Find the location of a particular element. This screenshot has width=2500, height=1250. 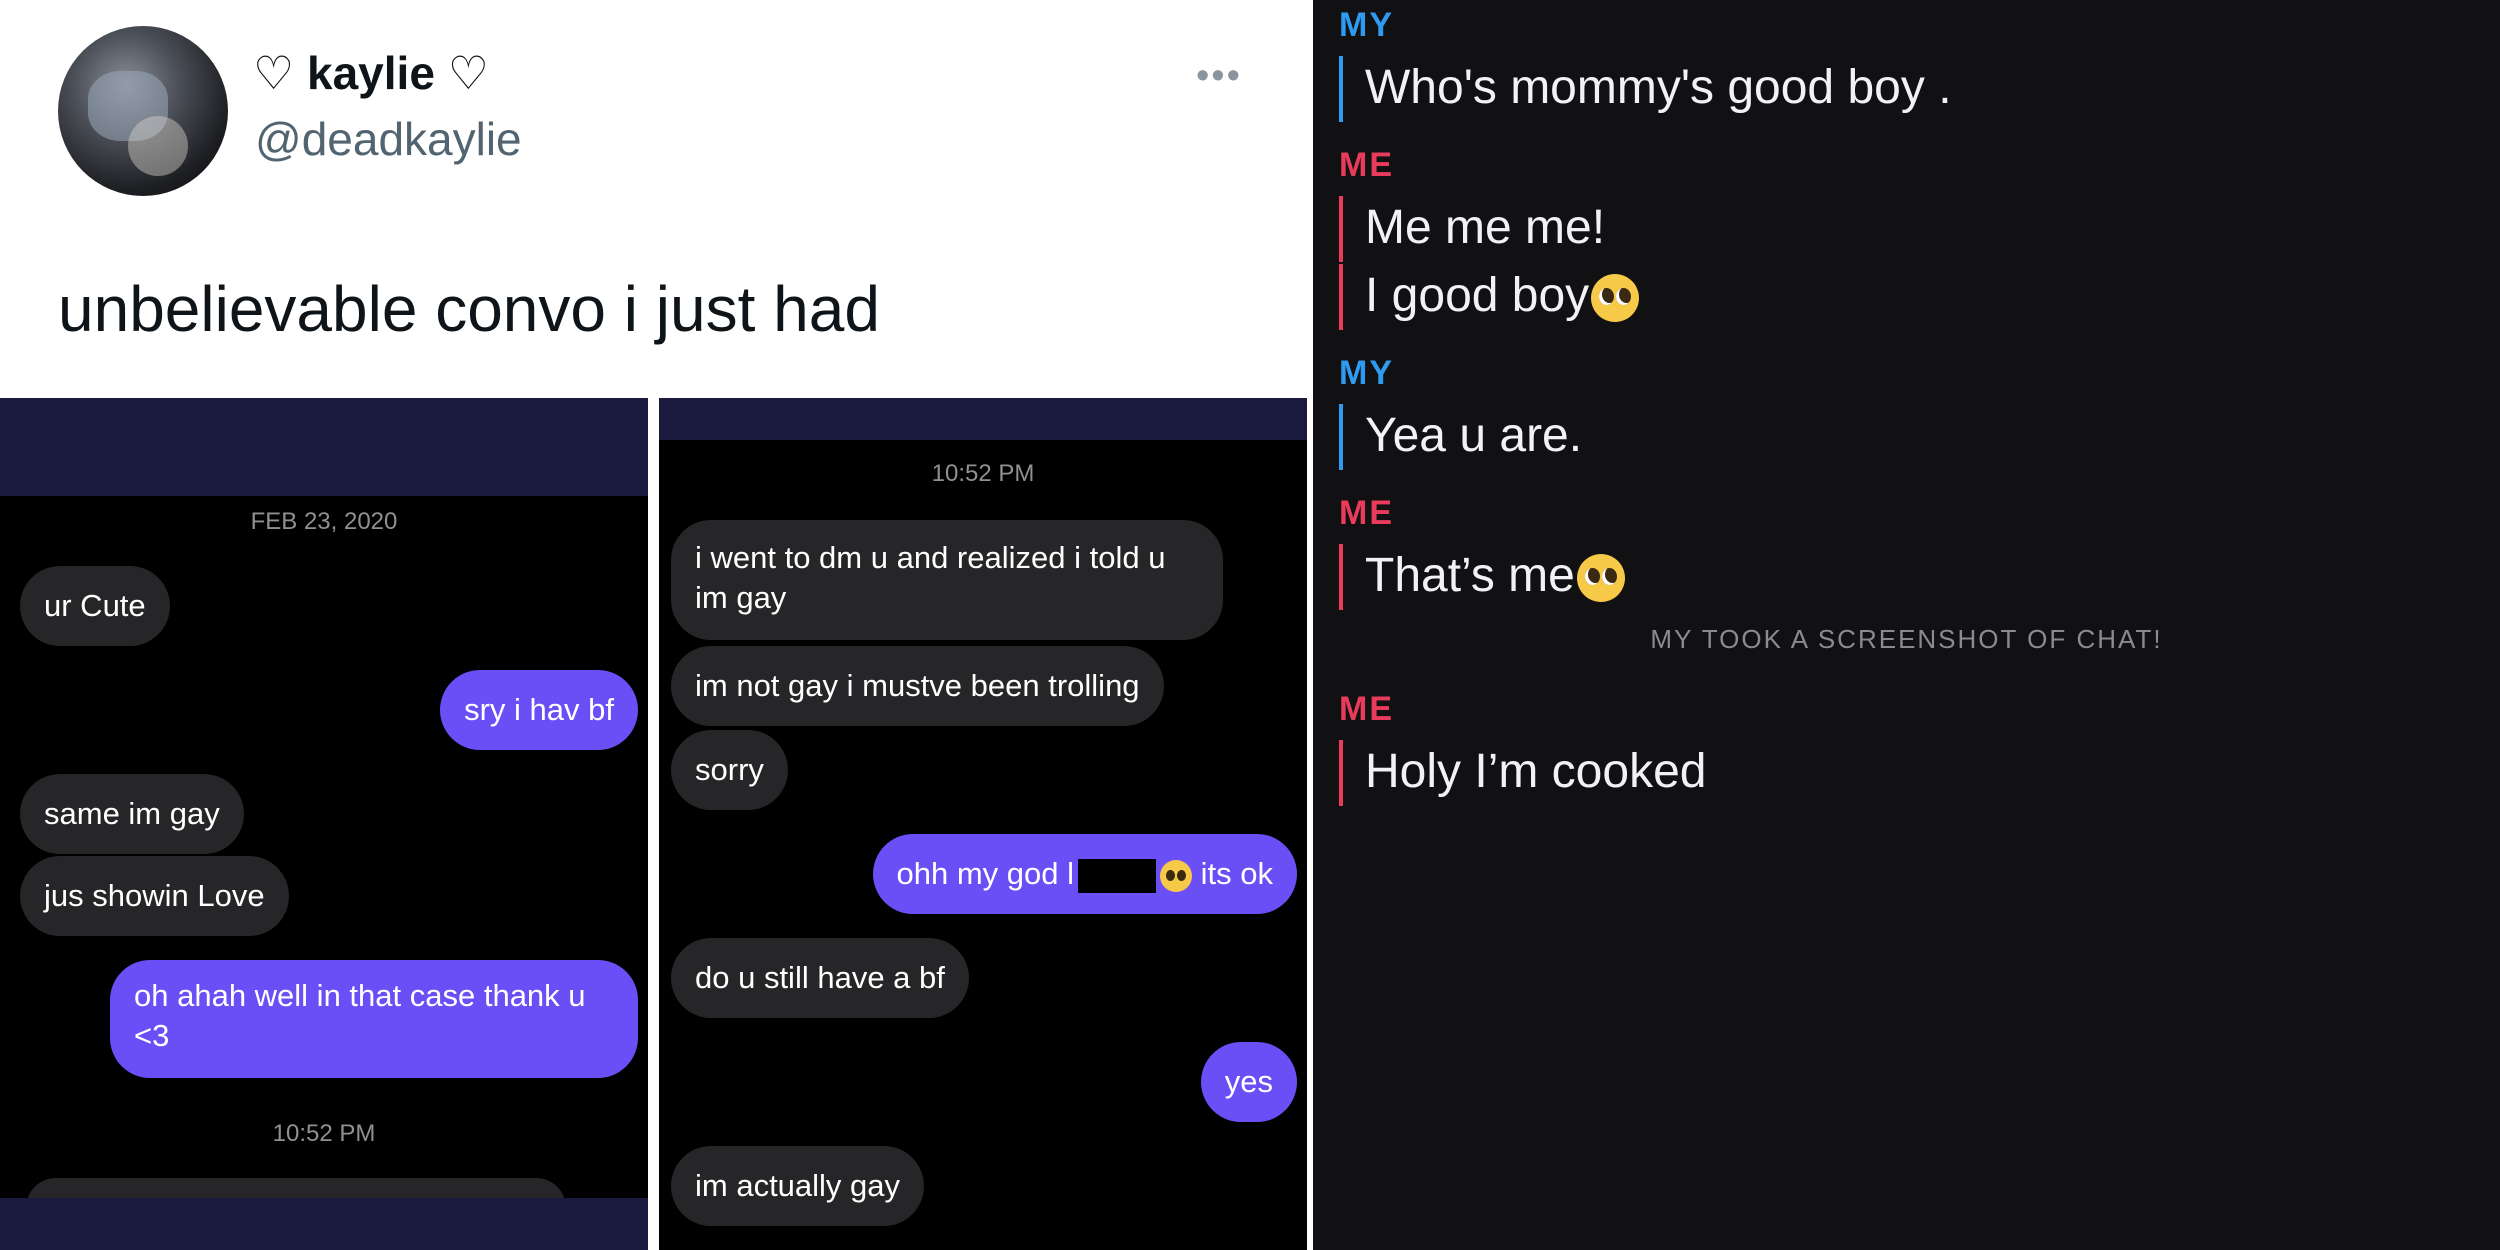

emoji-icon is located at coordinates (1176, 875).